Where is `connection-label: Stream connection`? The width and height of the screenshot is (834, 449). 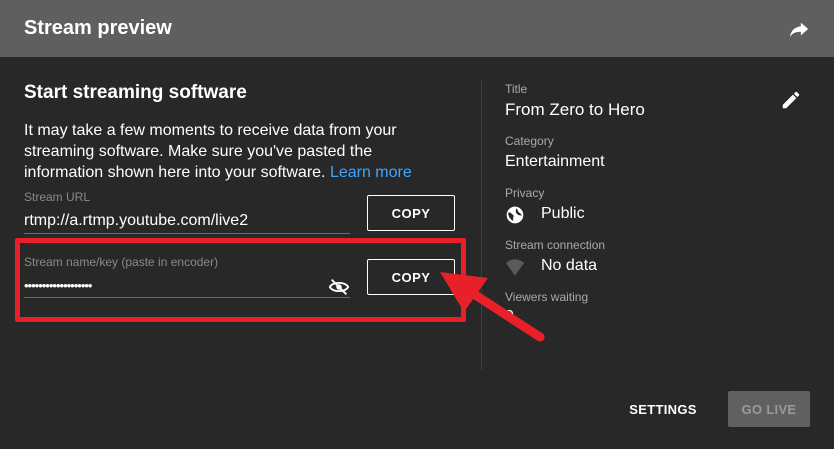
connection-label: Stream connection is located at coordinates (555, 245).